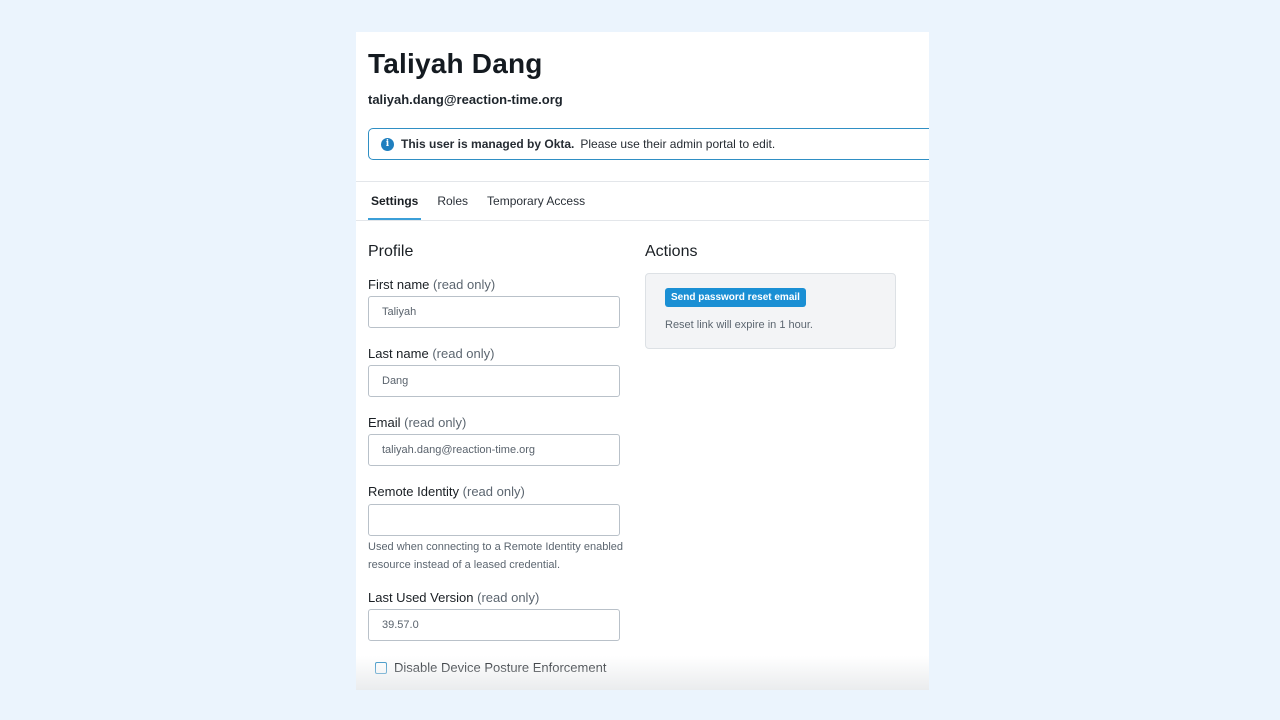 This screenshot has height=720, width=1280. Describe the element at coordinates (488, 144) in the screenshot. I see `alert-strong-text: This user is managed by Okta.` at that location.